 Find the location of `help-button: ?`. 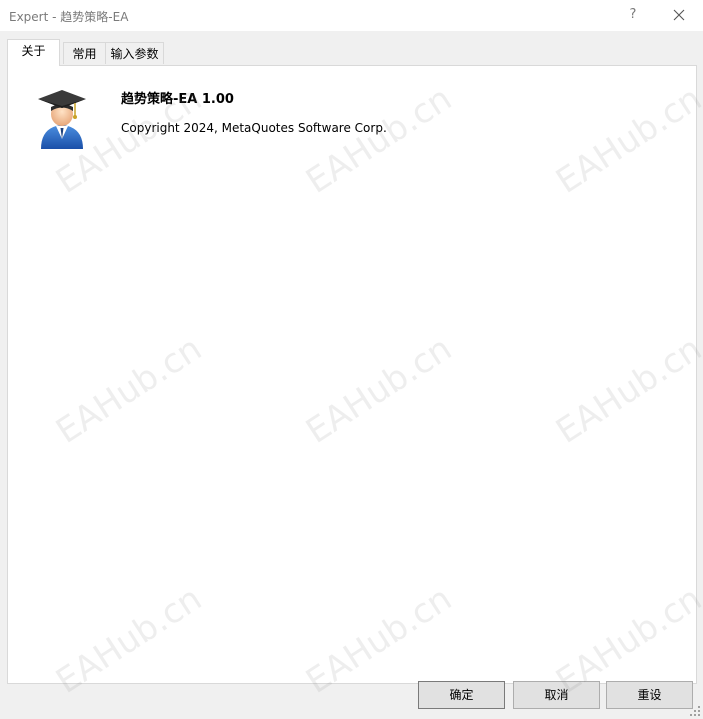

help-button: ? is located at coordinates (633, 15).